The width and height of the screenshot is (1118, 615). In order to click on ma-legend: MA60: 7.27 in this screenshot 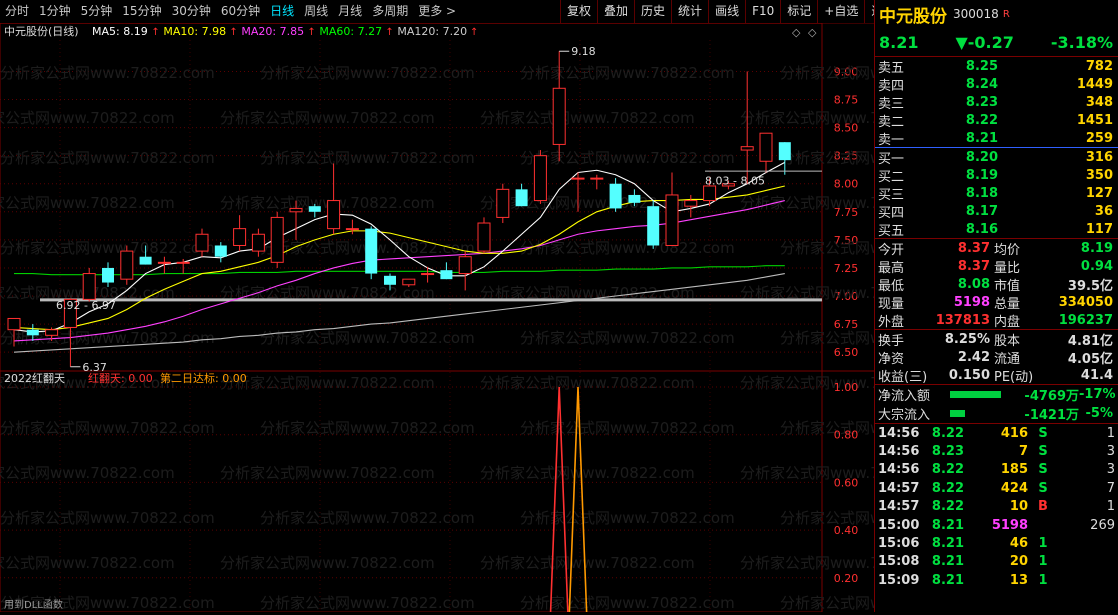, I will do `click(350, 31)`.